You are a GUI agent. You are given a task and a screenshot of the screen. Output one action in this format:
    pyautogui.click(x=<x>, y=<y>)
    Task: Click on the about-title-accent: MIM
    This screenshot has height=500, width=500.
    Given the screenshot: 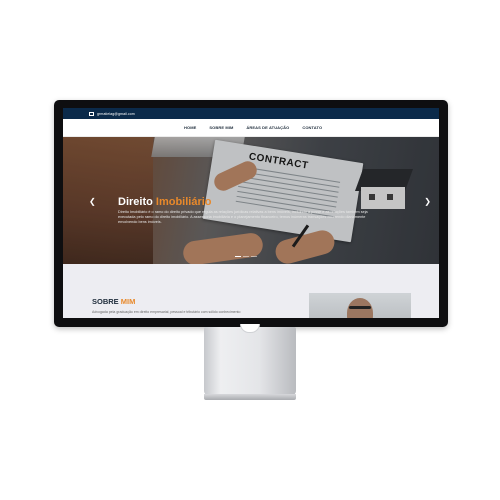 What is the action you would take?
    pyautogui.click(x=128, y=301)
    